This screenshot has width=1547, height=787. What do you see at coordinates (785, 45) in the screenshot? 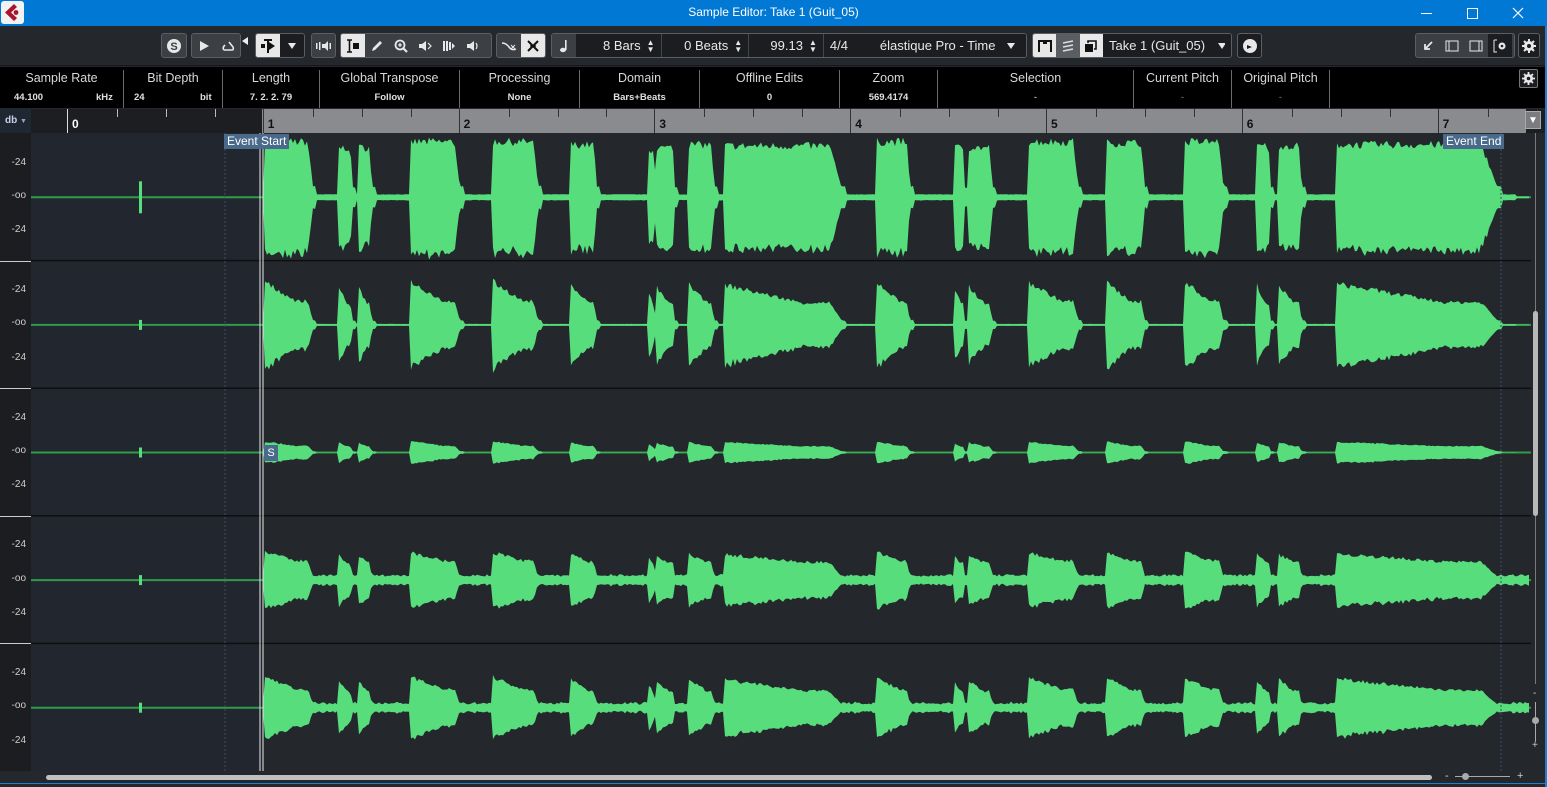
I see `tempo-field: 99.13 ▲ ▼` at bounding box center [785, 45].